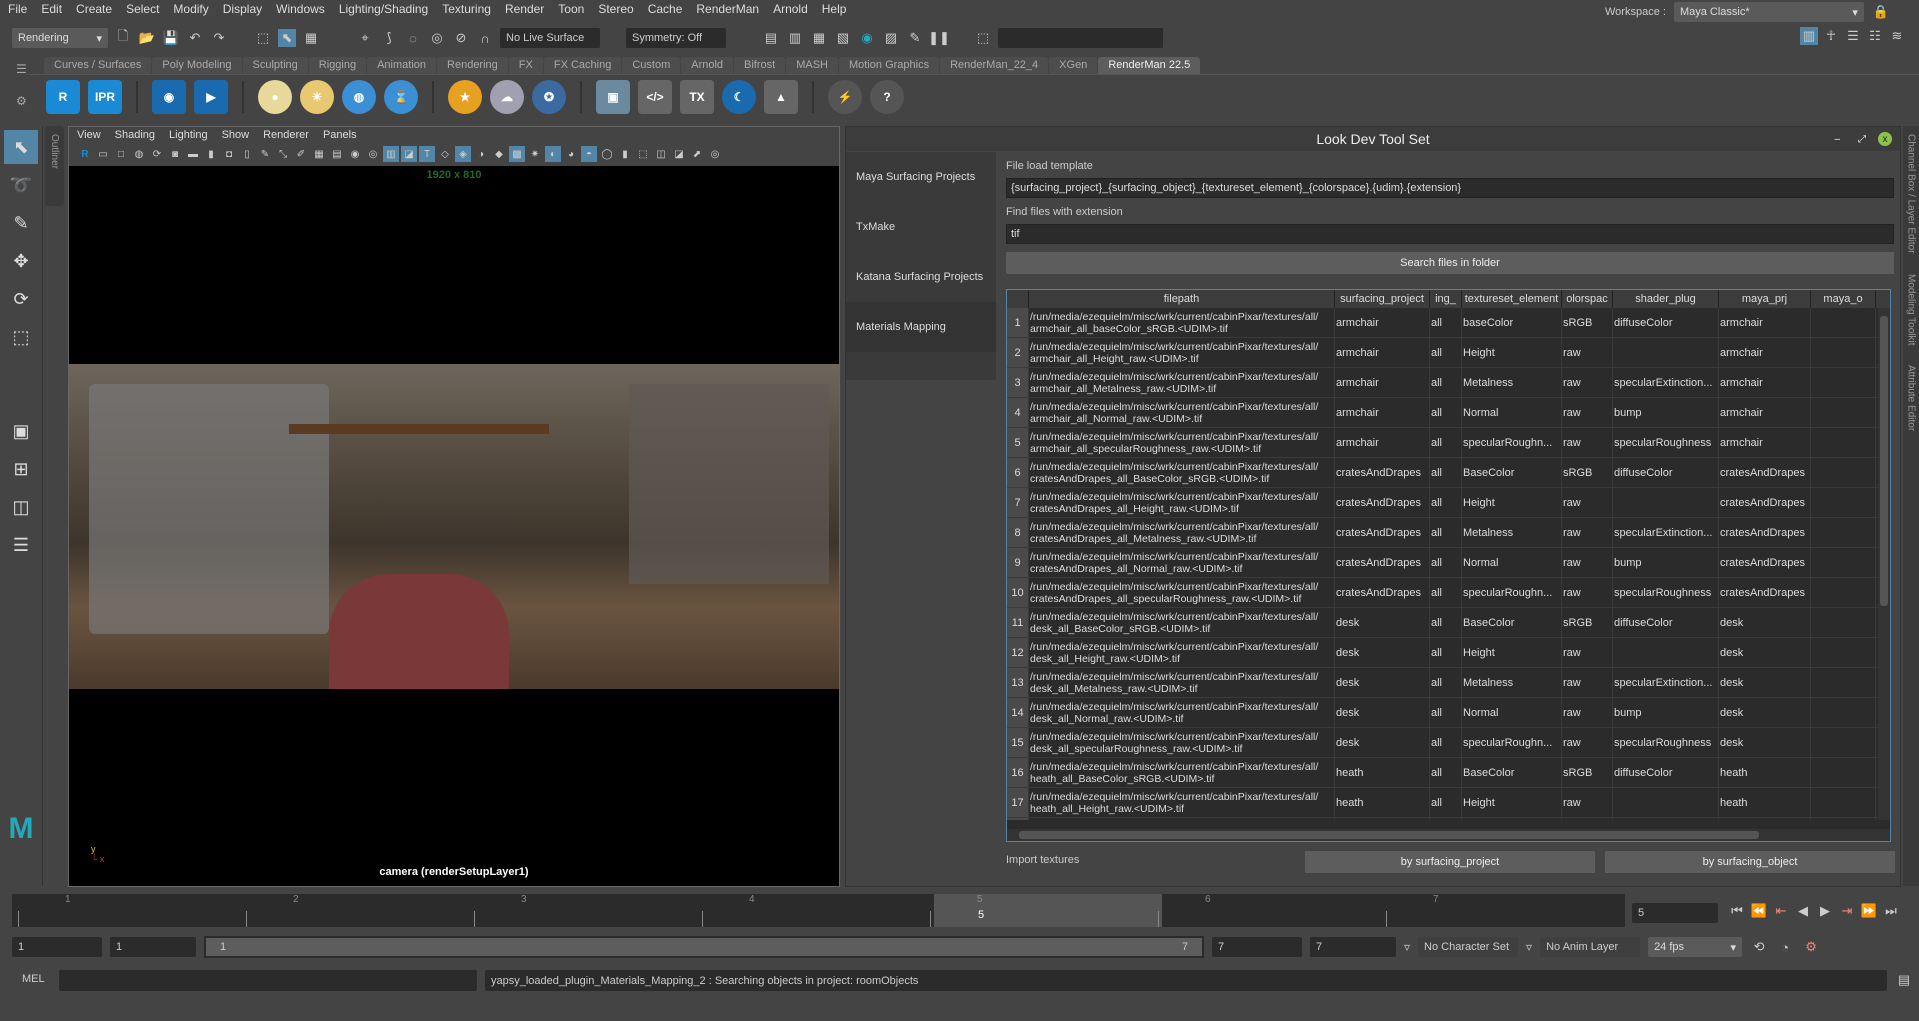 Image resolution: width=1919 pixels, height=1021 pixels. I want to click on viewport-tool-icon: ⟳, so click(157, 154).